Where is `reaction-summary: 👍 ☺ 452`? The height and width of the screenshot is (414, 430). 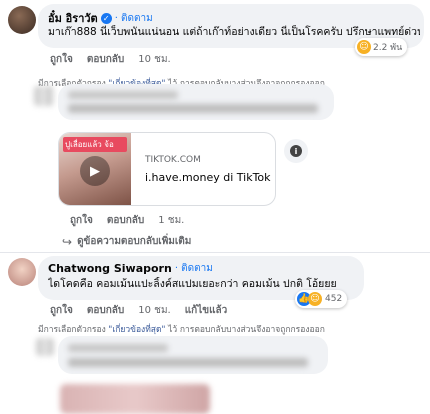
reaction-summary: 👍 ☺ 452 is located at coordinates (321, 299).